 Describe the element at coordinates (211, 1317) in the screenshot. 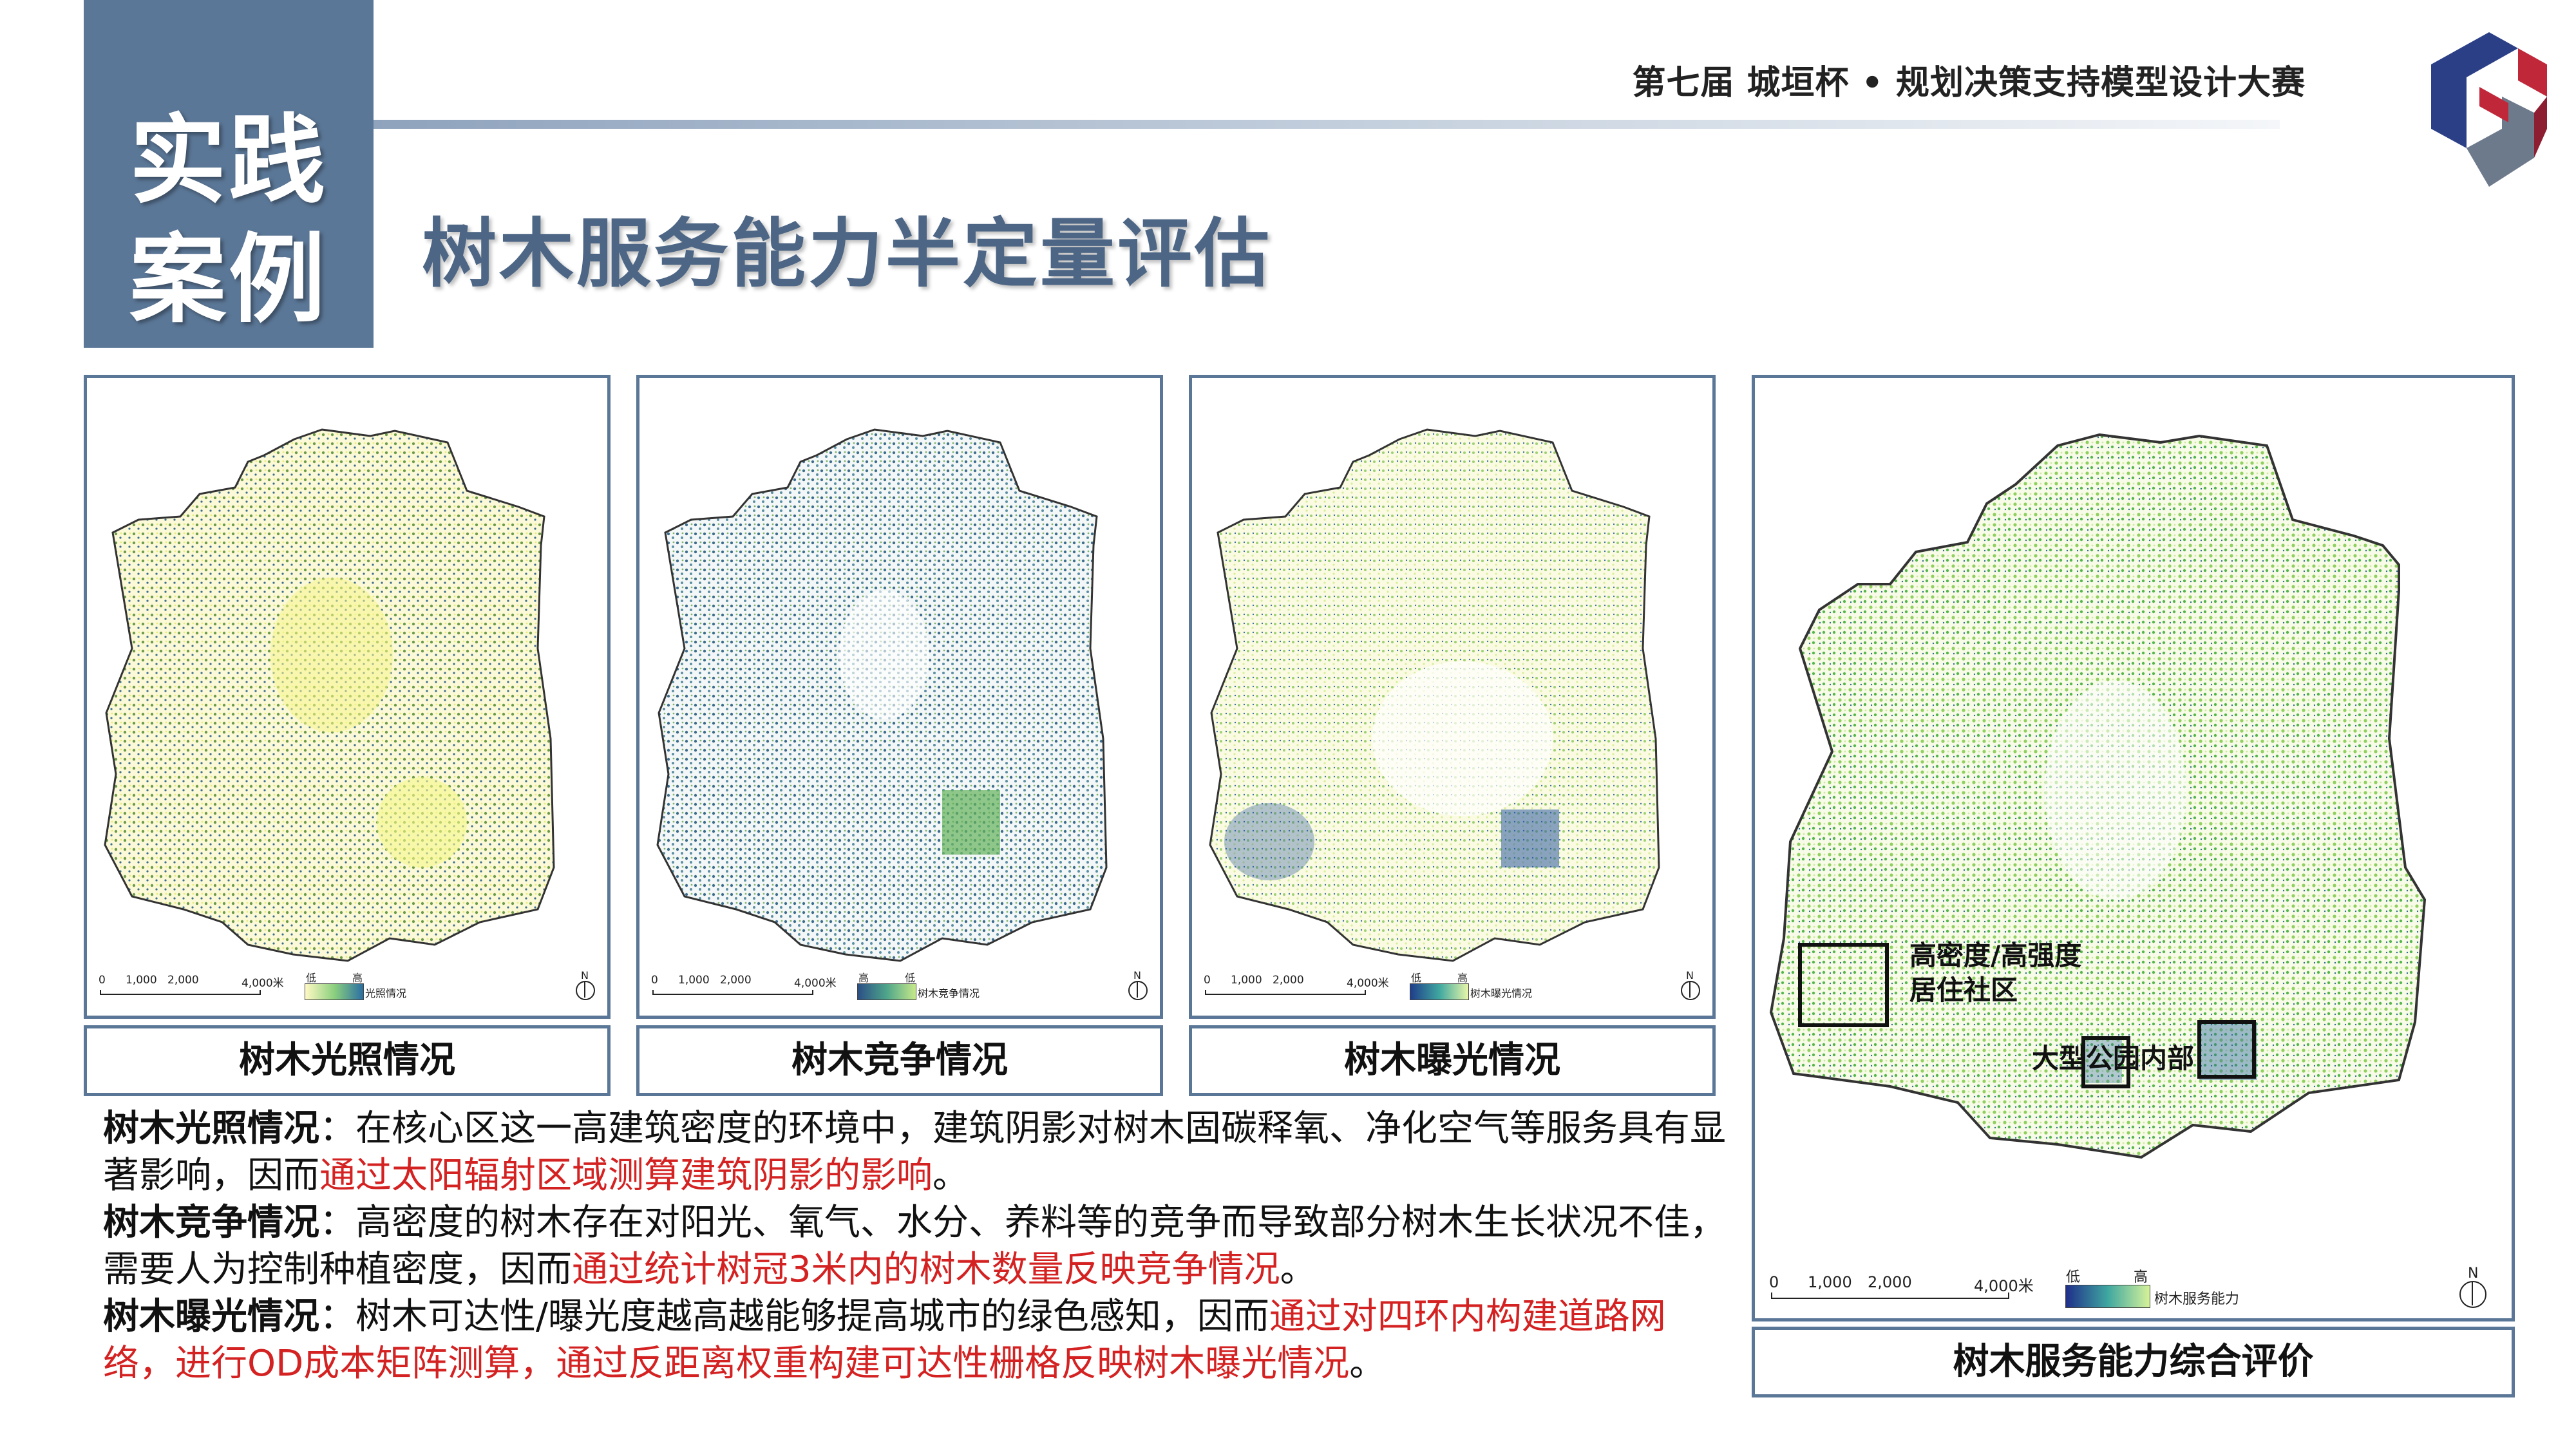

I see `desc-label: 树木曝光情况` at that location.